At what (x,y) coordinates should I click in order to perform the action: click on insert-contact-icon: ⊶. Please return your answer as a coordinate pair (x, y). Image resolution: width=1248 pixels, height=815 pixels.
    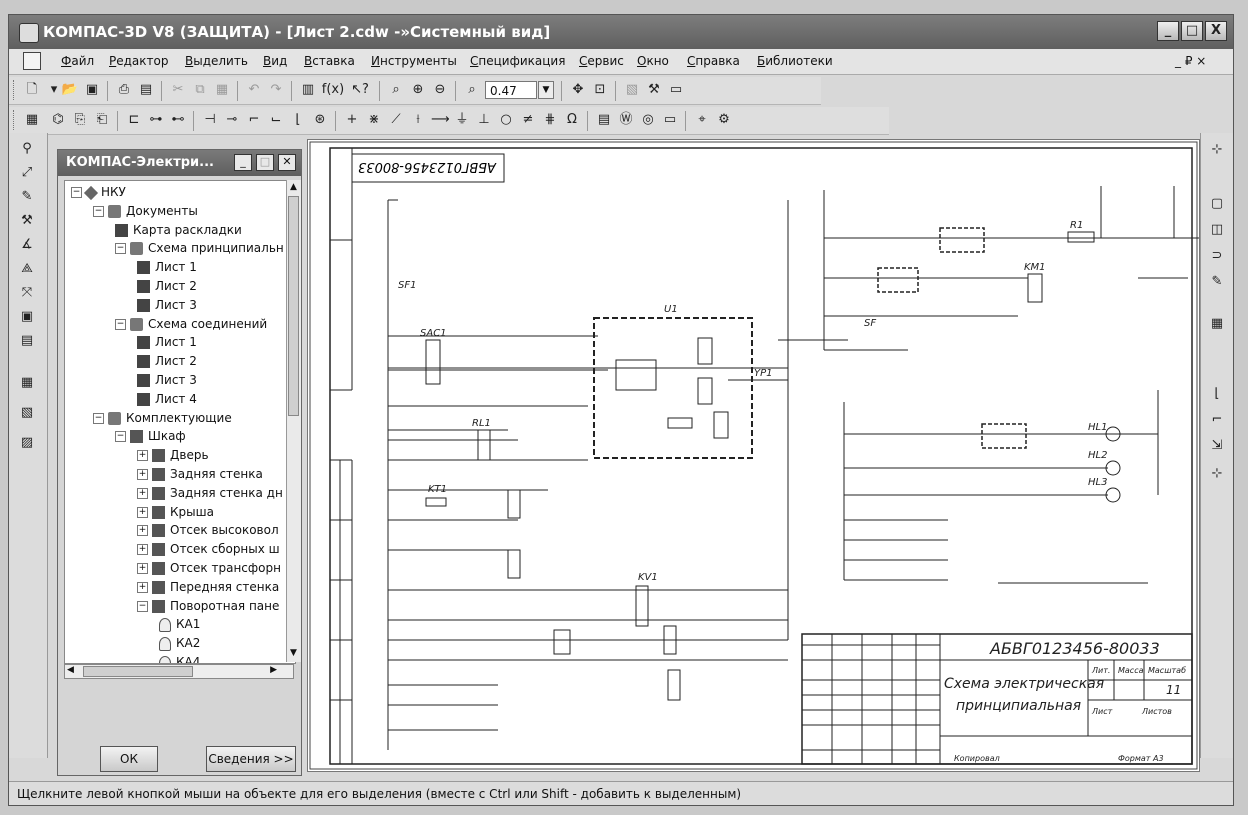
    Looking at the image, I should click on (156, 120).